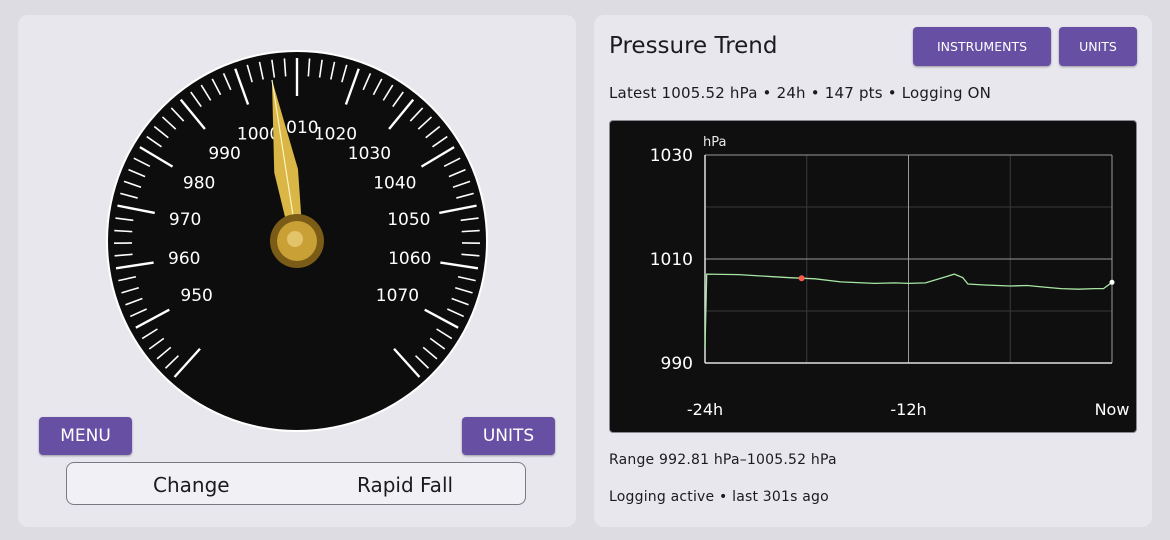  I want to click on x-tick-label: -24h, so click(705, 409).